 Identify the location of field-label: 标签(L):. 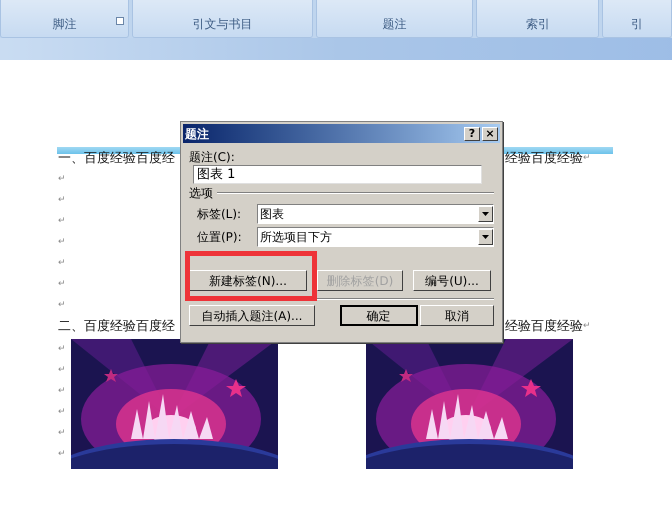
(219, 214).